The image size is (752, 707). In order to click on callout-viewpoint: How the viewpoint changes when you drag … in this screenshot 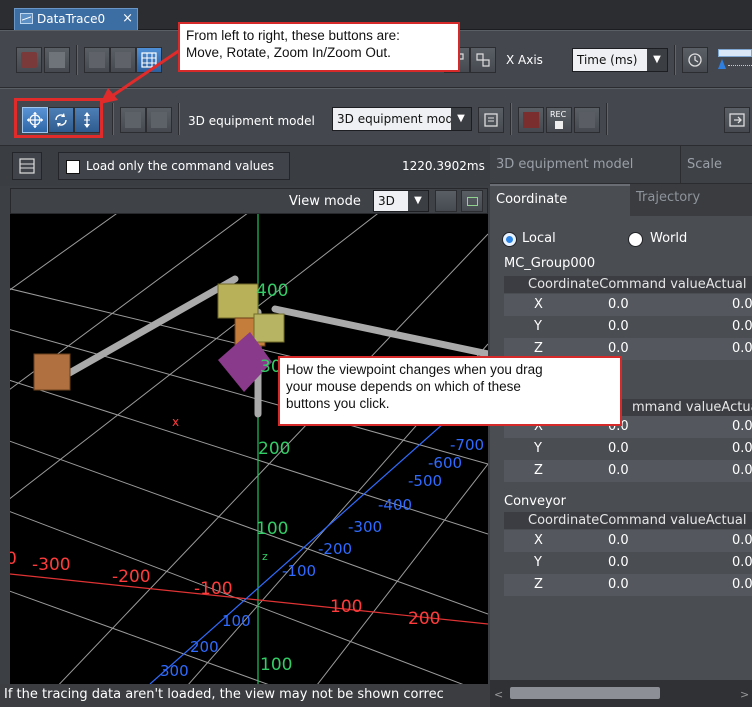, I will do `click(450, 391)`.